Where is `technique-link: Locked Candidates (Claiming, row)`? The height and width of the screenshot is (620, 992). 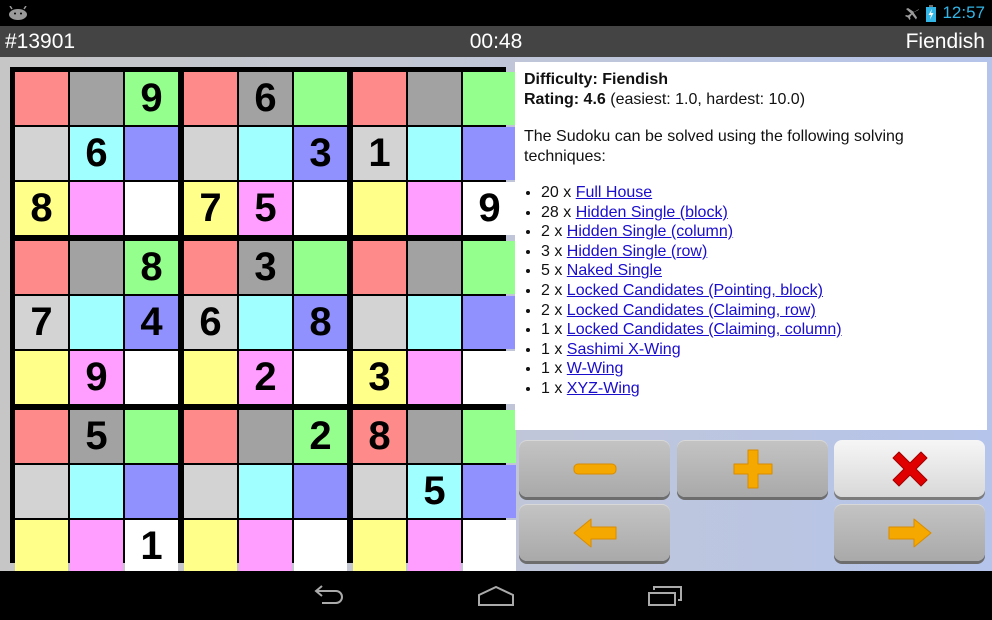 technique-link: Locked Candidates (Claiming, row) is located at coordinates (691, 310).